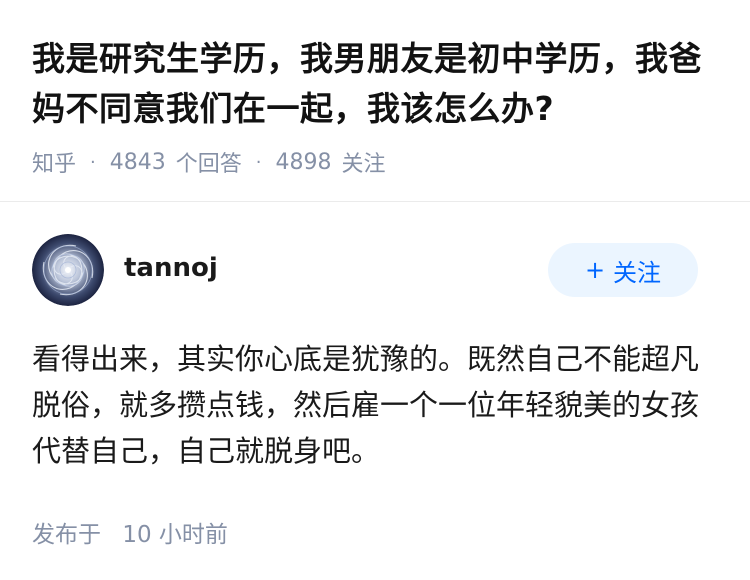 This screenshot has height=580, width=750. I want to click on spiral-avatar-icon, so click(68, 270).